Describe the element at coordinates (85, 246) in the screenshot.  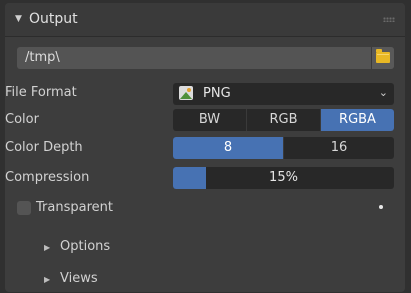
I see `subpanel-options: Options` at that location.